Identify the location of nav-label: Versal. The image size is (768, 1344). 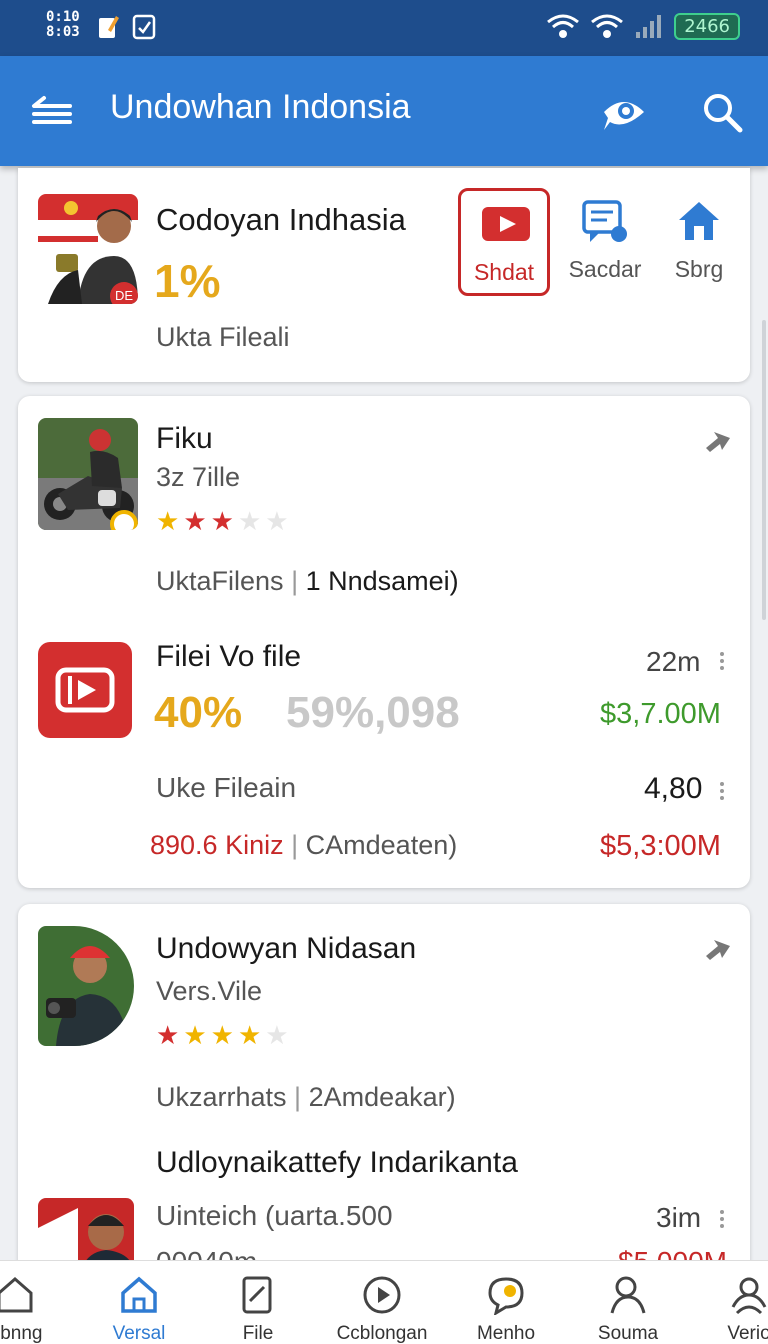
(139, 1333).